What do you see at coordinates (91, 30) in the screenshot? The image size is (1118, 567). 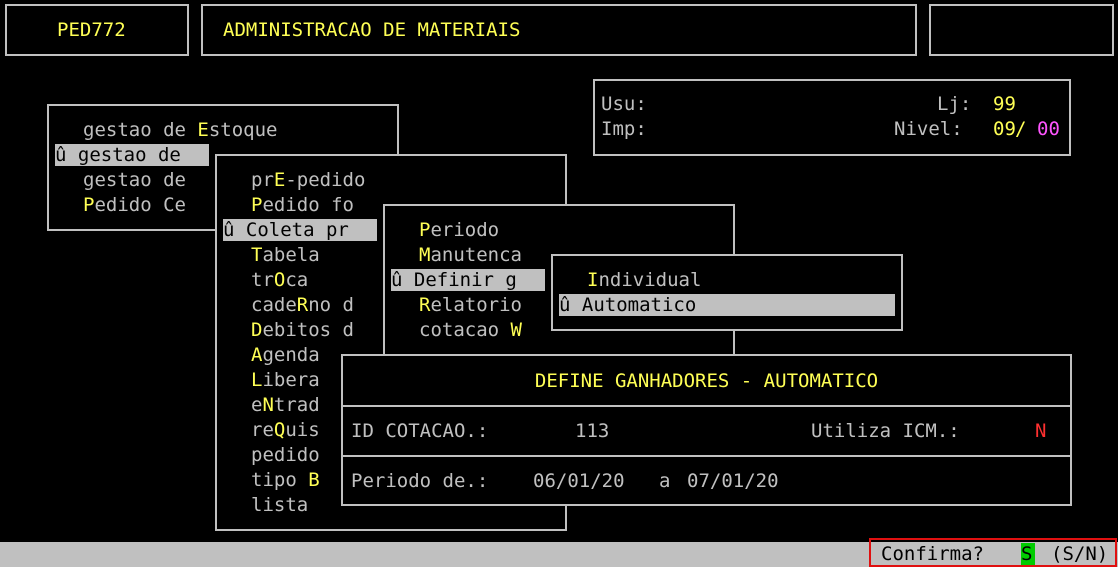 I see `program-code: PED772` at bounding box center [91, 30].